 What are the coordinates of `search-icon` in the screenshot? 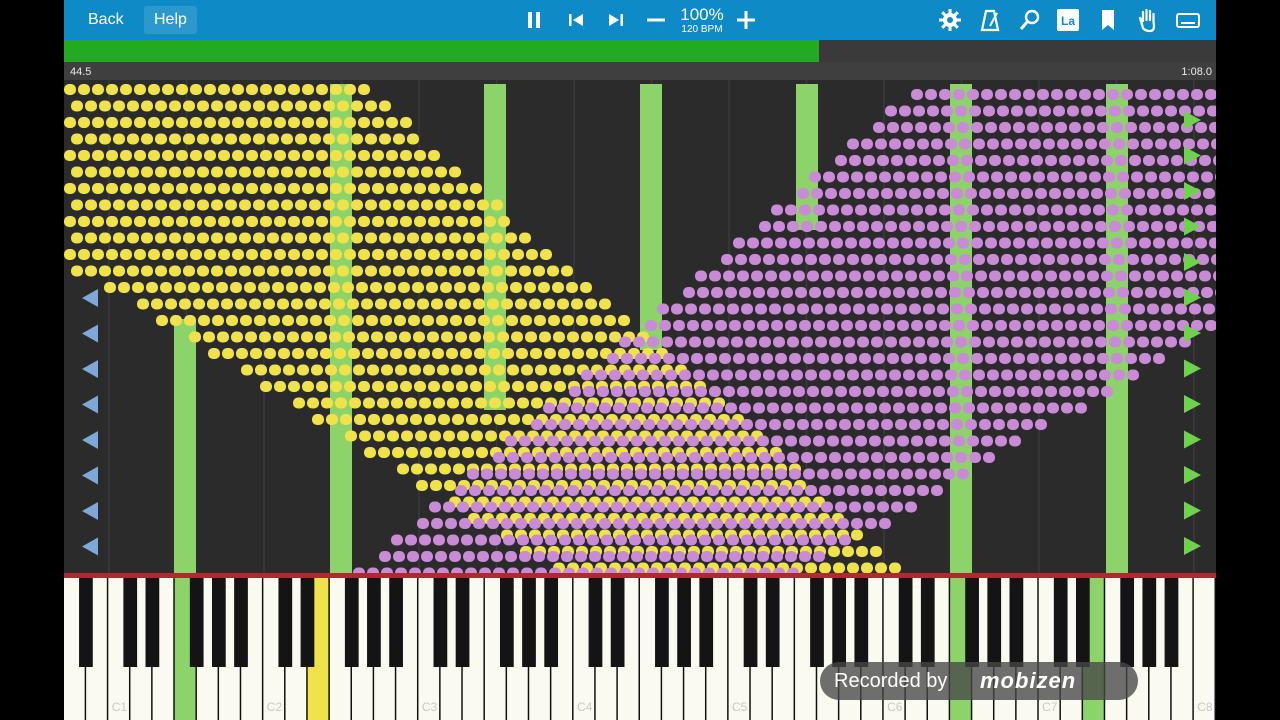 It's located at (1030, 20).